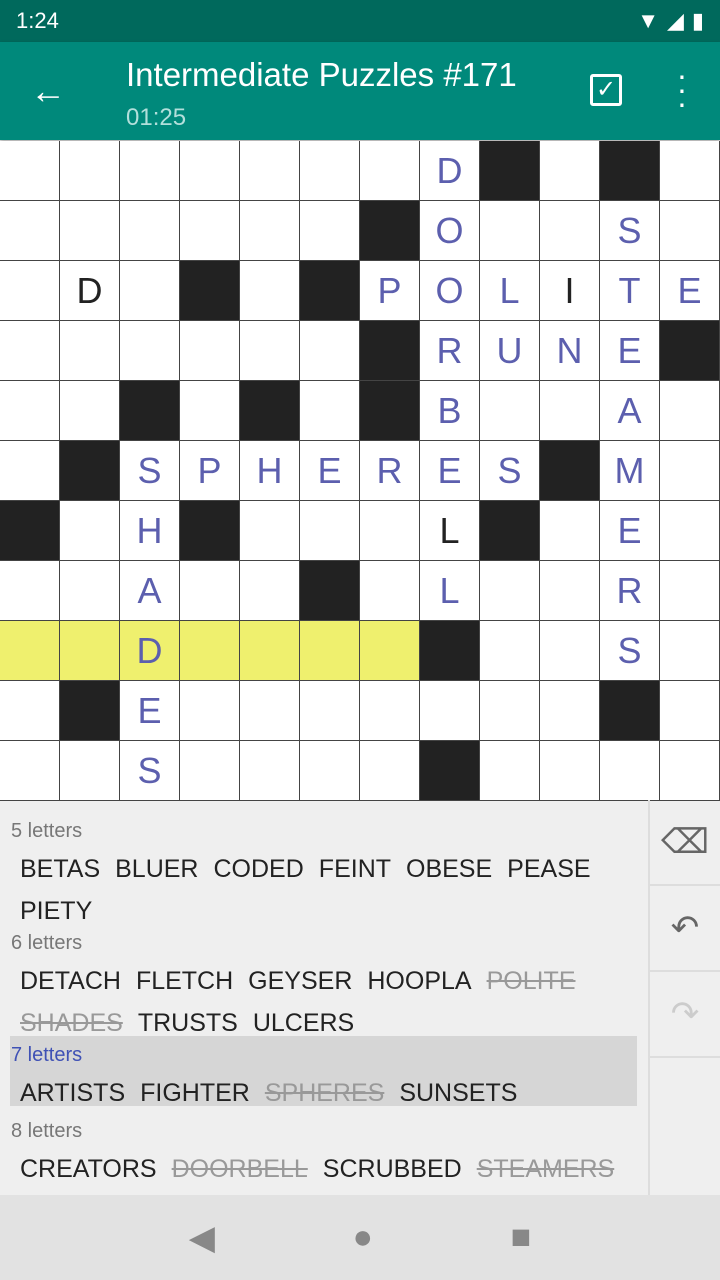  I want to click on word-item: CREATORS, so click(88, 1169).